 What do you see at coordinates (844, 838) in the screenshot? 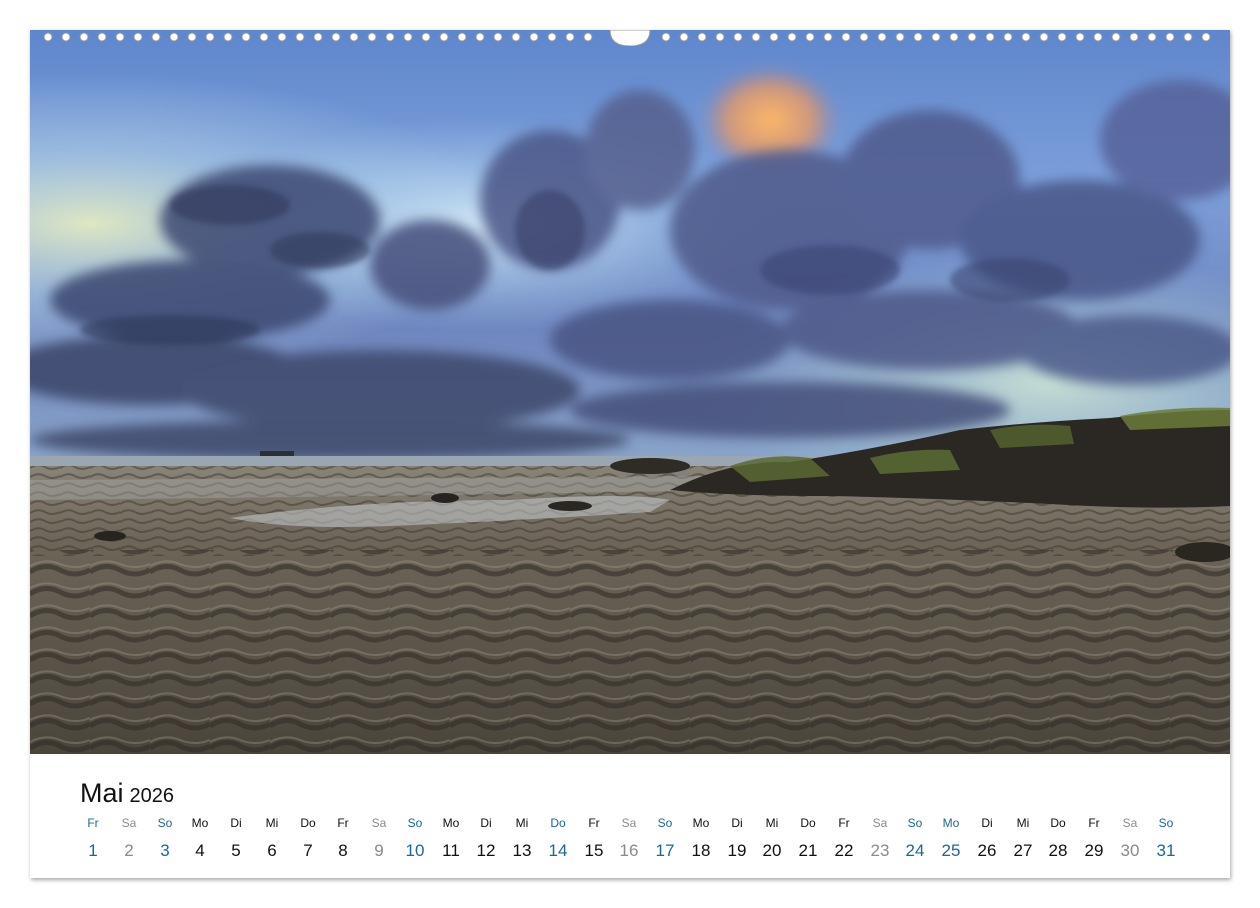
I see `calendar-day: Fr 22` at bounding box center [844, 838].